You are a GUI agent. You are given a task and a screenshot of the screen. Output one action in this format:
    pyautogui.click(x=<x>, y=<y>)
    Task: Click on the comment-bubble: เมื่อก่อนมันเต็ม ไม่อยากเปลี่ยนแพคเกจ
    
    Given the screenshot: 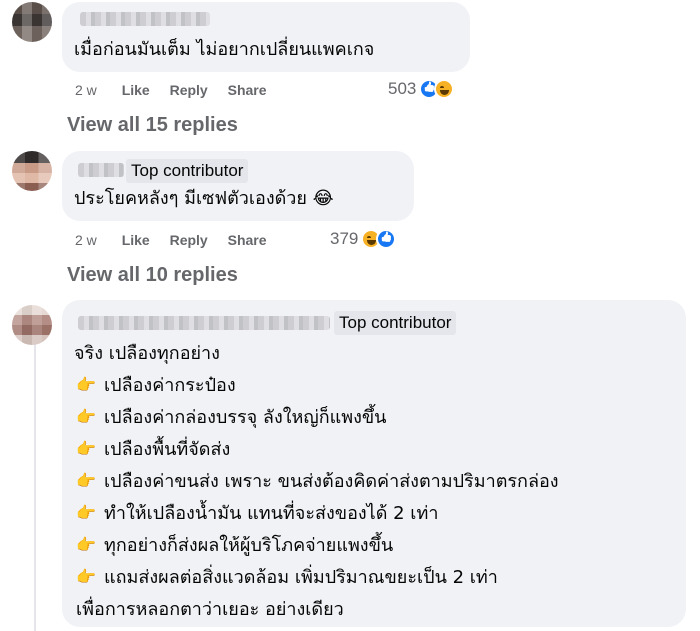 What is the action you would take?
    pyautogui.click(x=266, y=37)
    